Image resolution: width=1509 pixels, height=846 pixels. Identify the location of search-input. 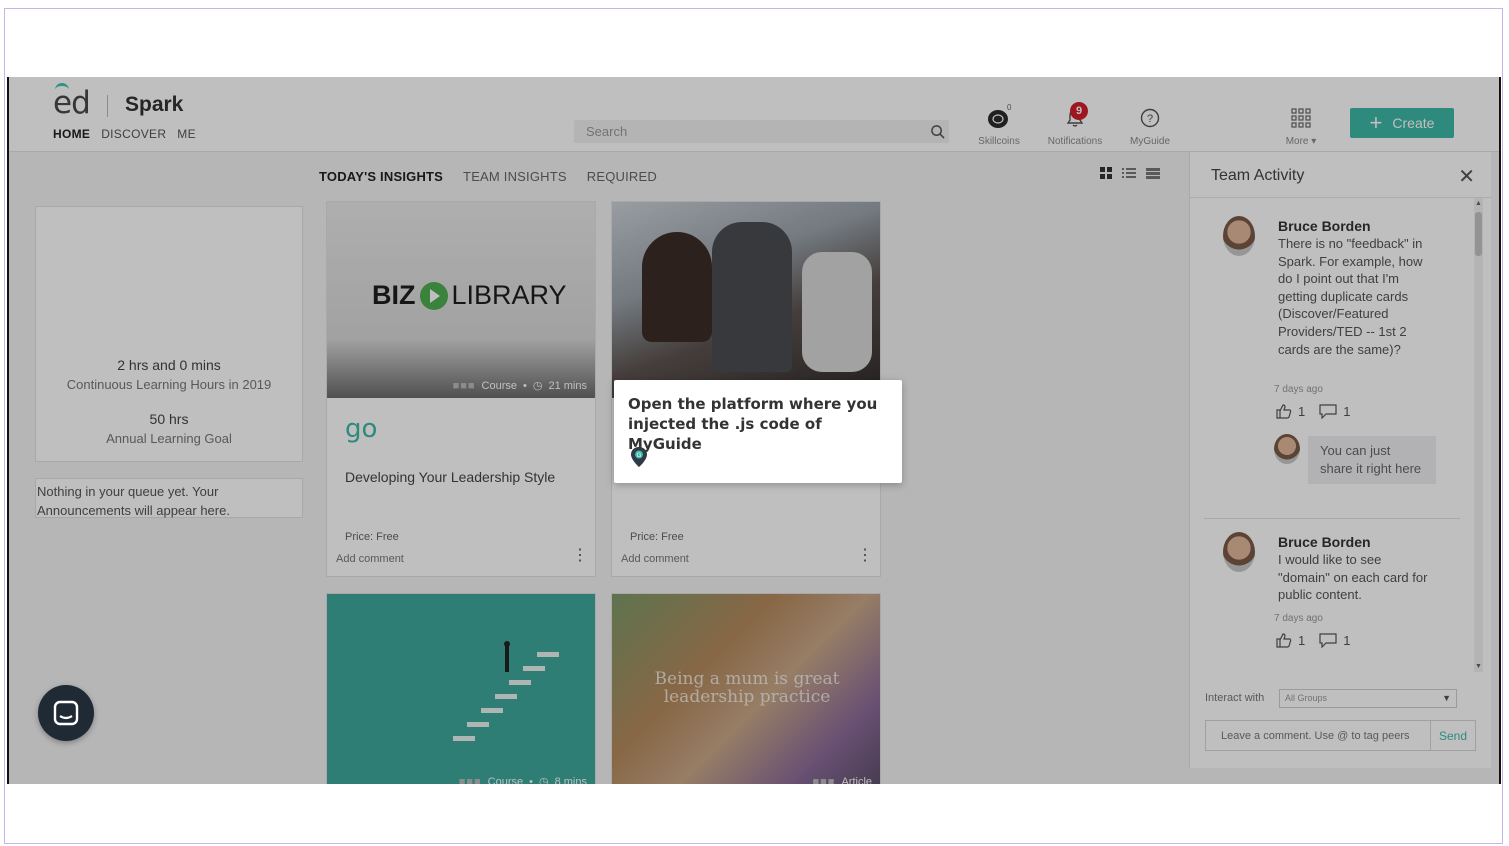
(739, 131).